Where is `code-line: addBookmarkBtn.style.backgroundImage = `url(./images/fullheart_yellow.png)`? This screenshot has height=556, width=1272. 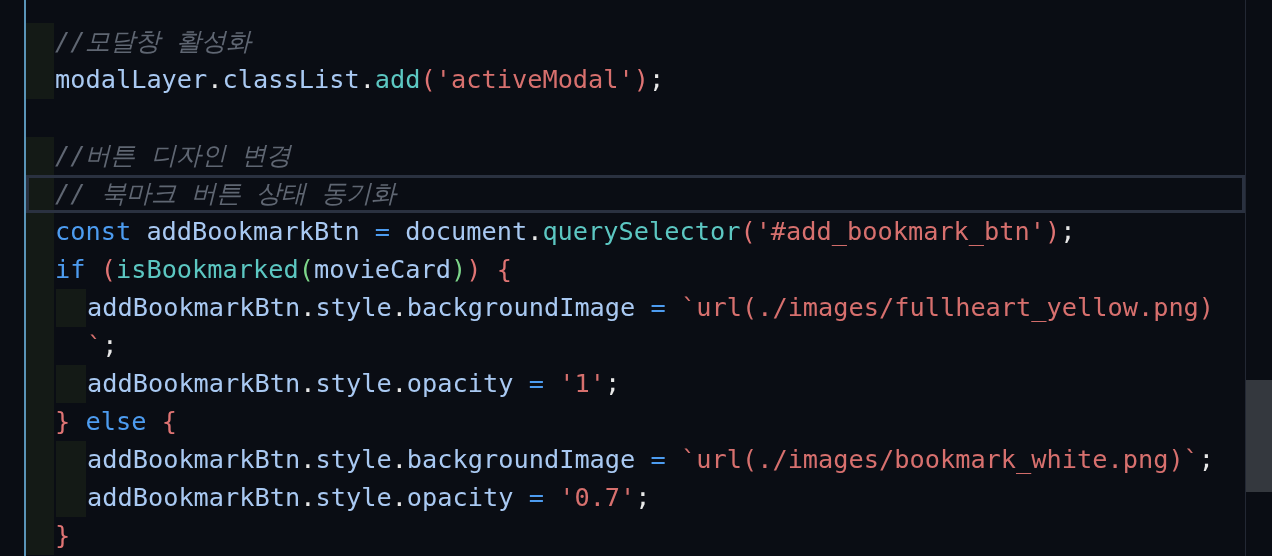
code-line: addBookmarkBtn.style.backgroundImage = `url(./images/fullheart_yellow.png) is located at coordinates (650, 308).